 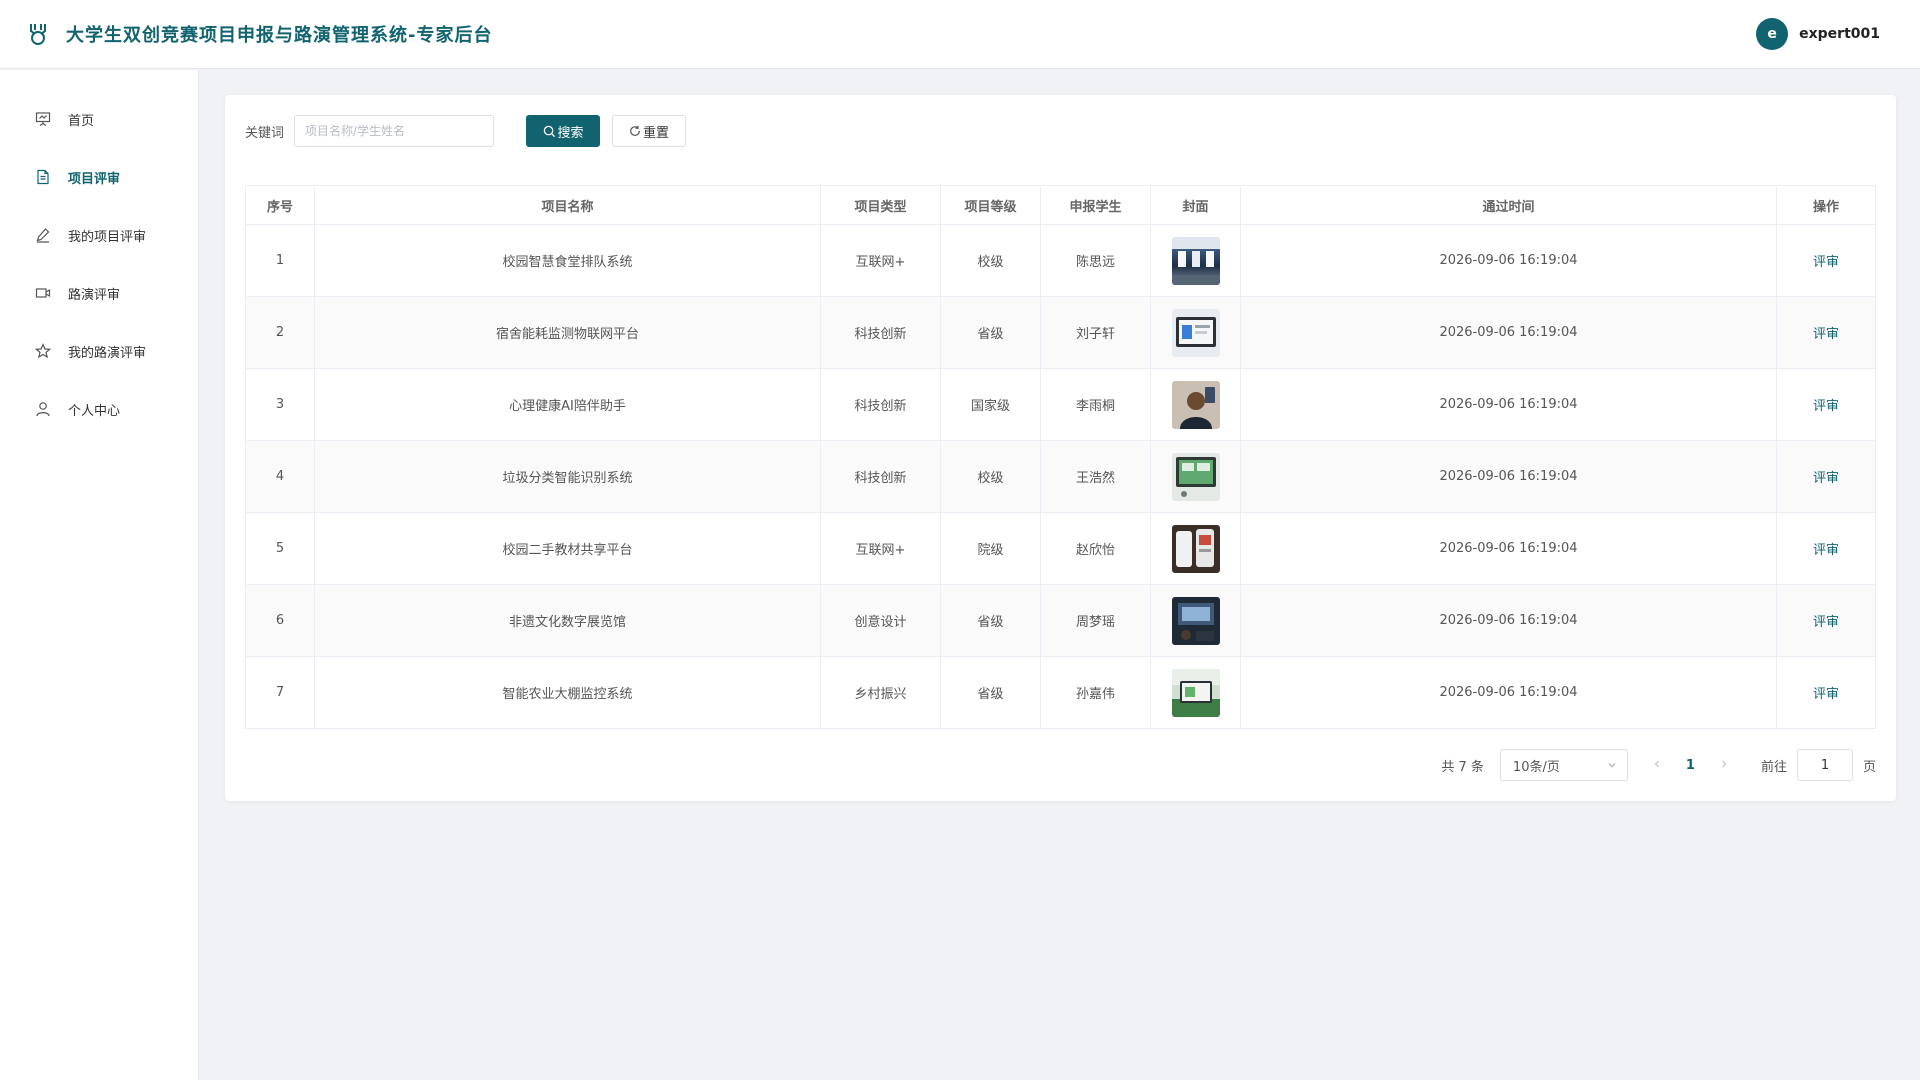 I want to click on column-header: 序号, so click(x=280, y=205).